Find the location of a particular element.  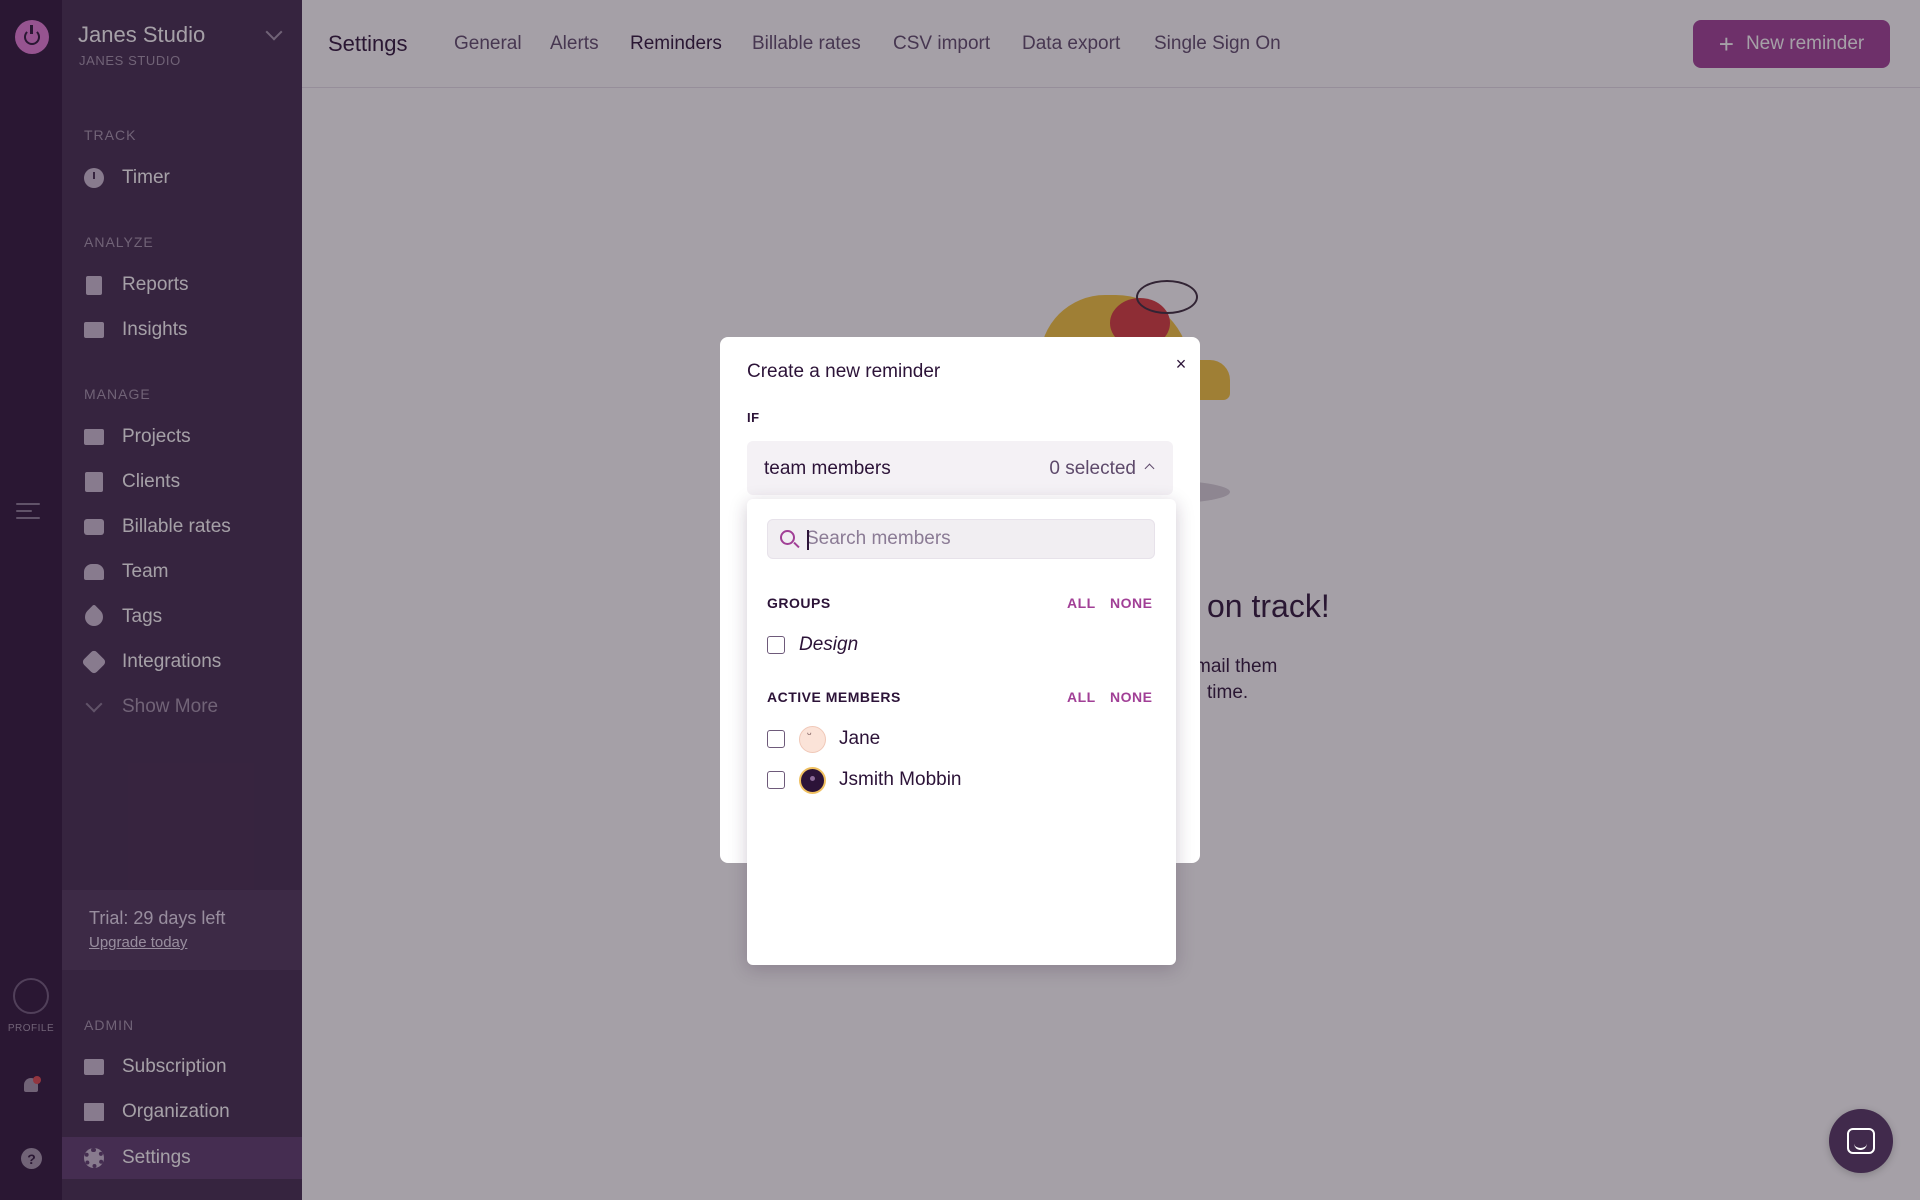

chevron-up-icon is located at coordinates (1149, 468).